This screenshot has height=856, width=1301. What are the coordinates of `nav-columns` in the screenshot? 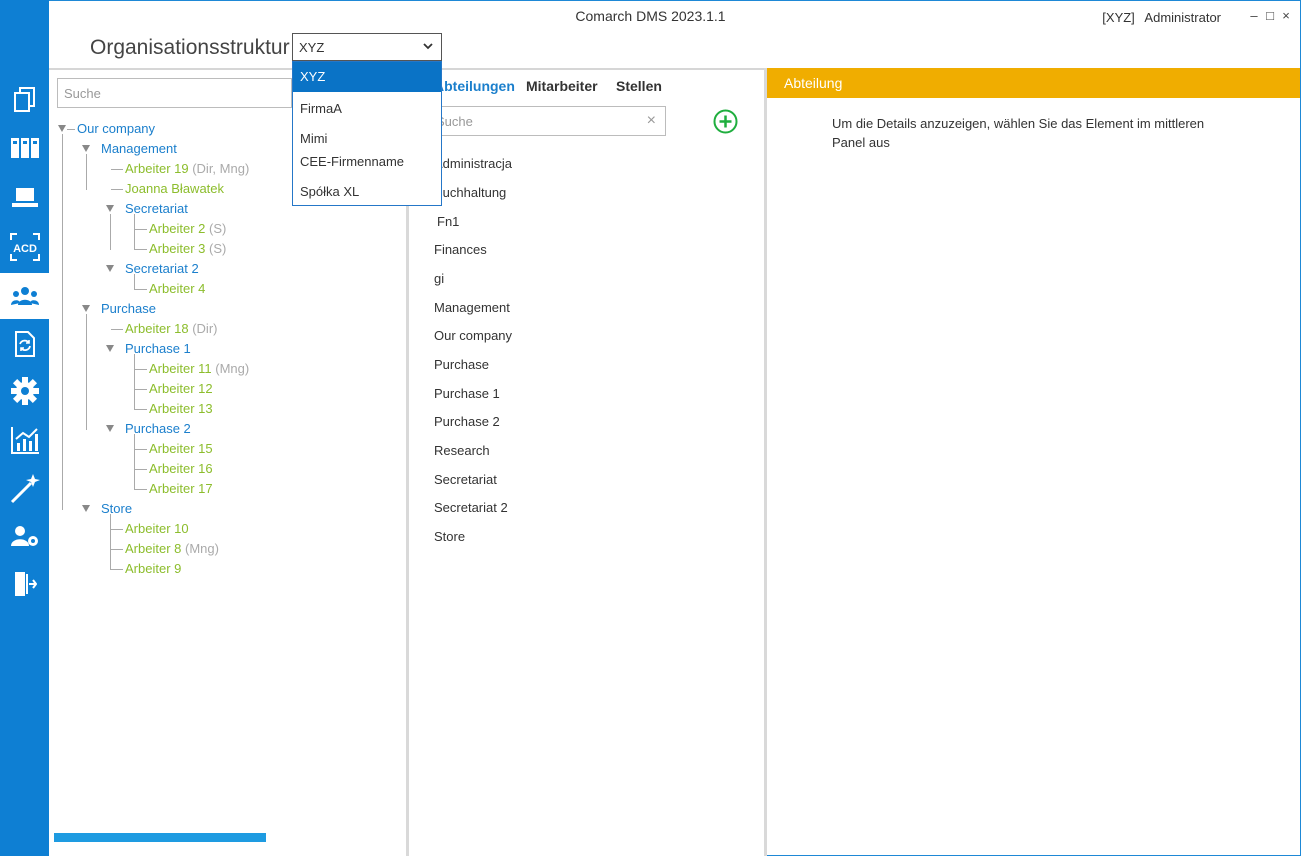 It's located at (24, 148).